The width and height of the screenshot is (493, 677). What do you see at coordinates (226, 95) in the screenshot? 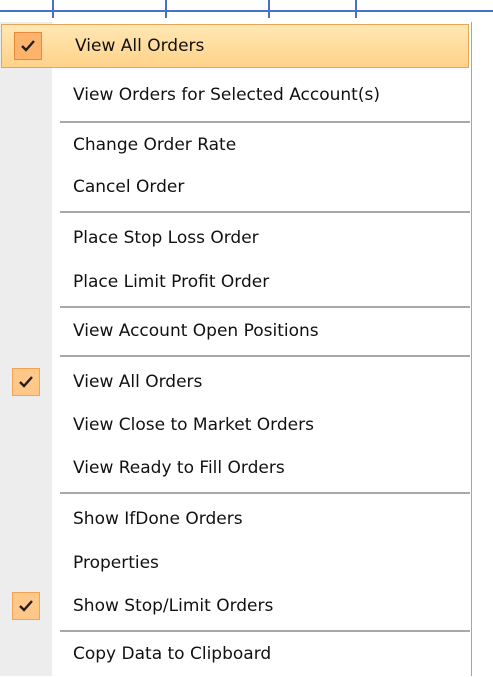
I see `menu-item-label: View Orders for Selected Account(s)` at bounding box center [226, 95].